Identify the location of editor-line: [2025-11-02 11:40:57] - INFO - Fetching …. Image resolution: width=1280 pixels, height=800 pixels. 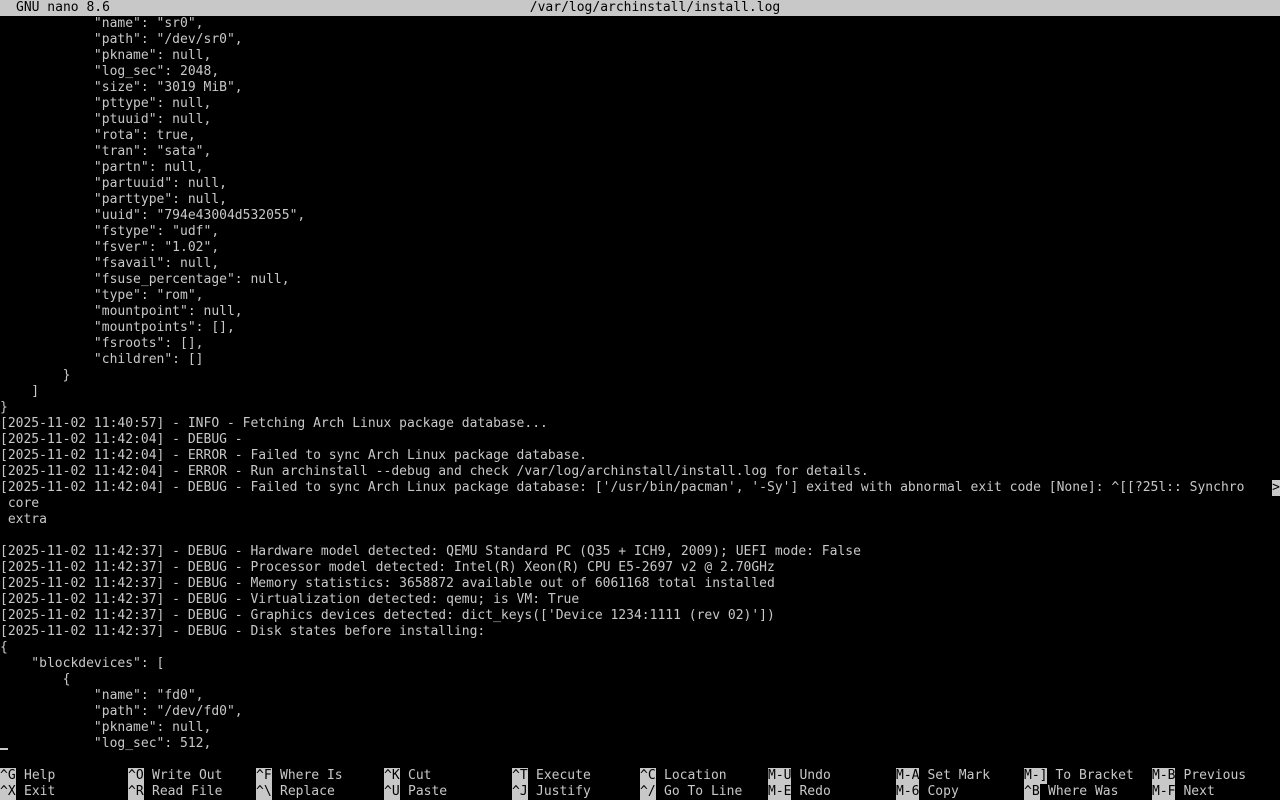
(640, 424).